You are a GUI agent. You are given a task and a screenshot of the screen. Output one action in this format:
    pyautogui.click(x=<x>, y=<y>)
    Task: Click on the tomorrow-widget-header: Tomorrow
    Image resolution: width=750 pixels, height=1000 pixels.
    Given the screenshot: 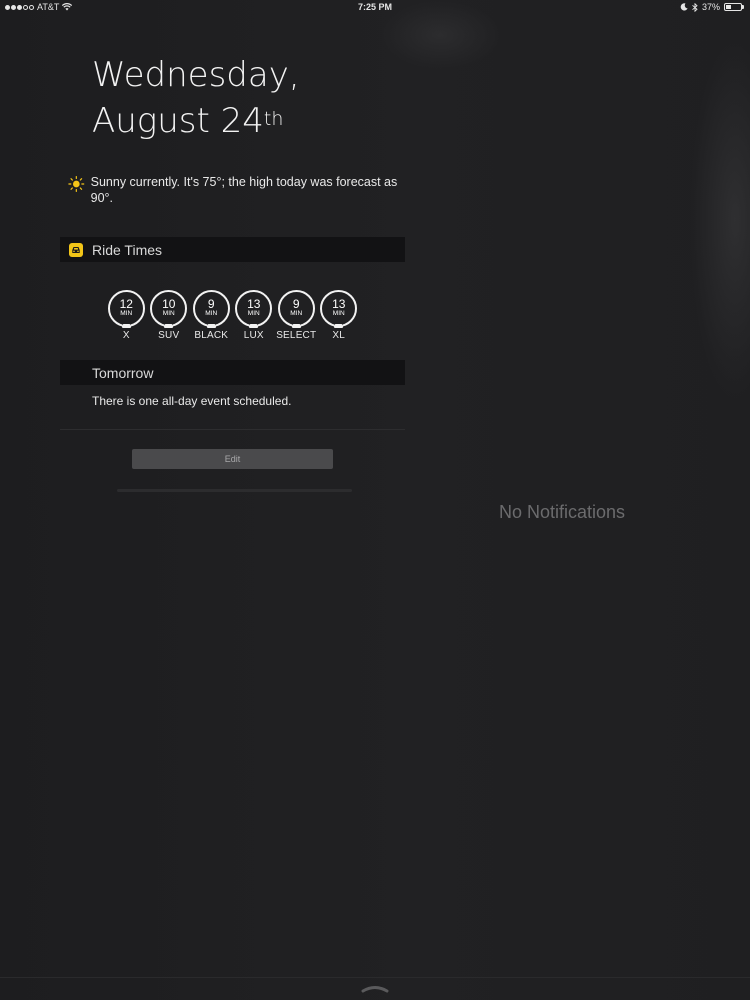 What is the action you would take?
    pyautogui.click(x=232, y=372)
    